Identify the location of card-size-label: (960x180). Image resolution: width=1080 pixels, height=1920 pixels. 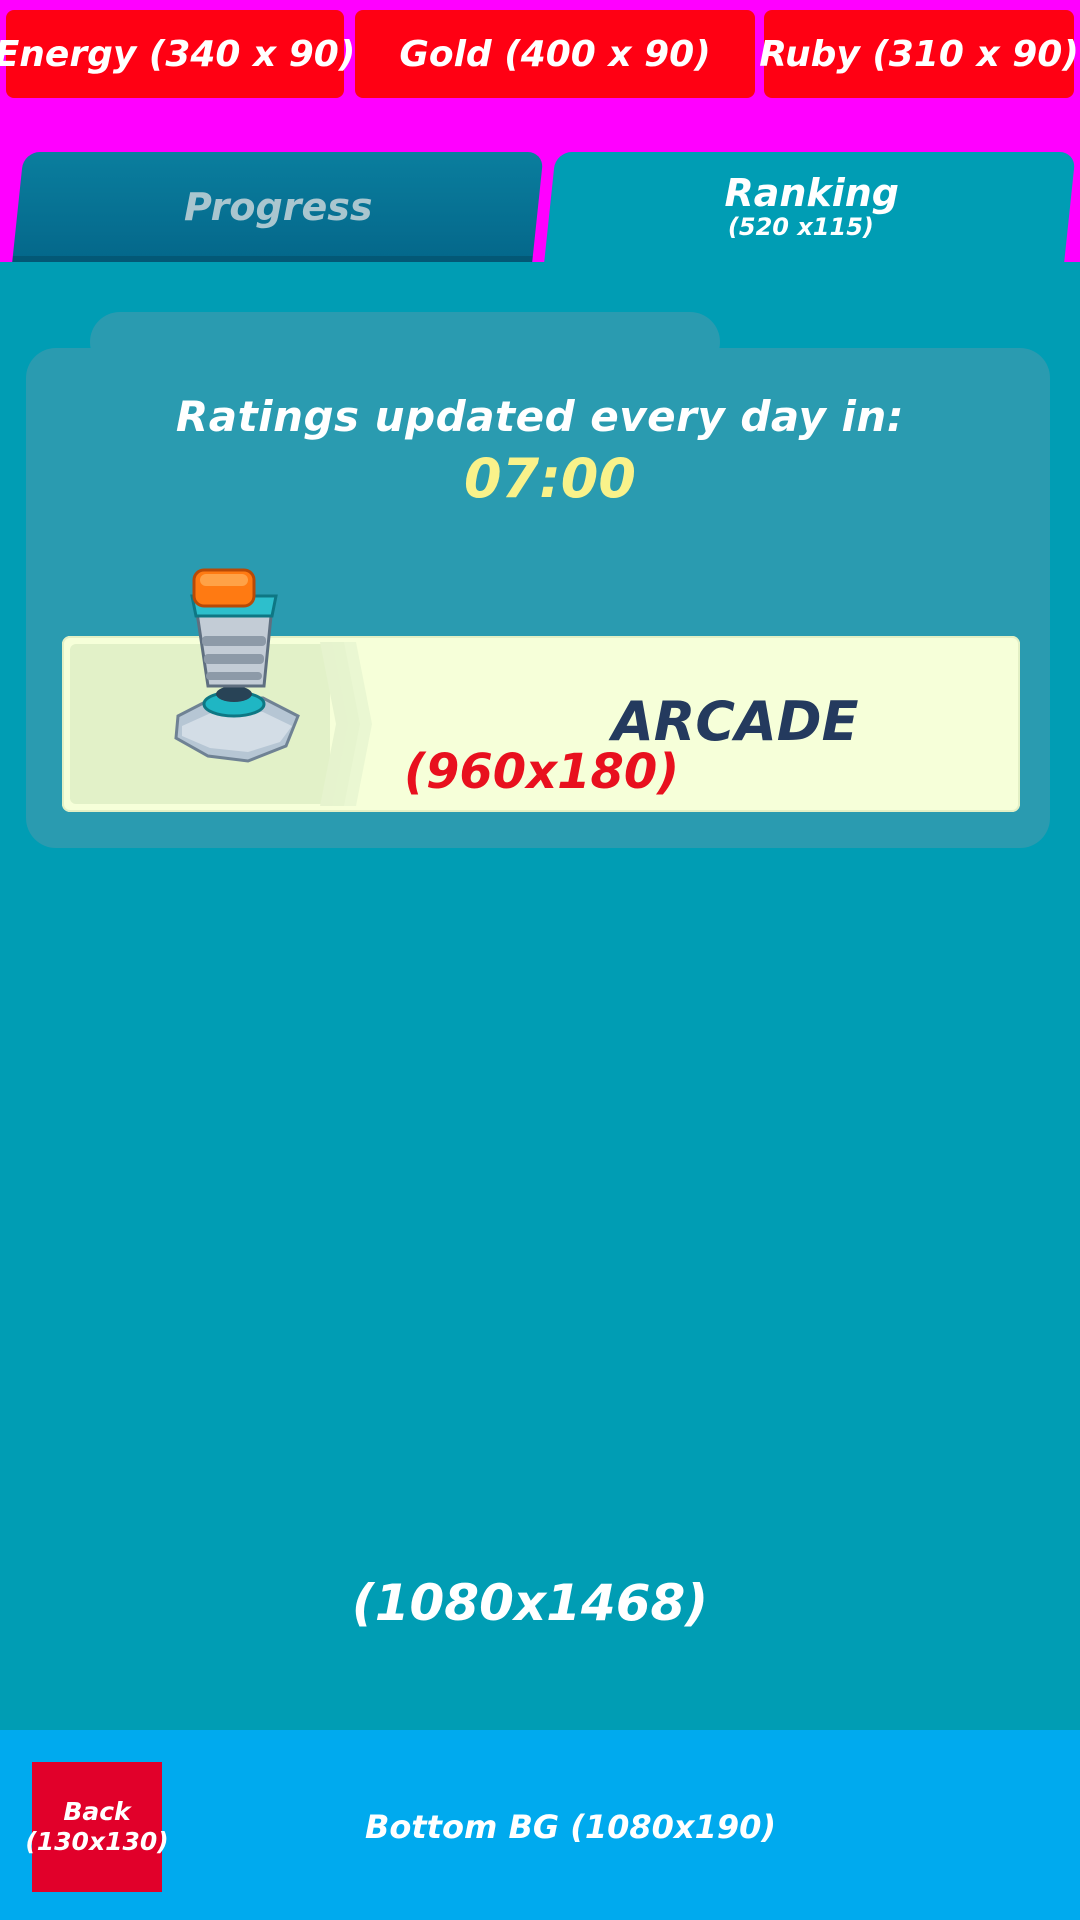
(542, 772).